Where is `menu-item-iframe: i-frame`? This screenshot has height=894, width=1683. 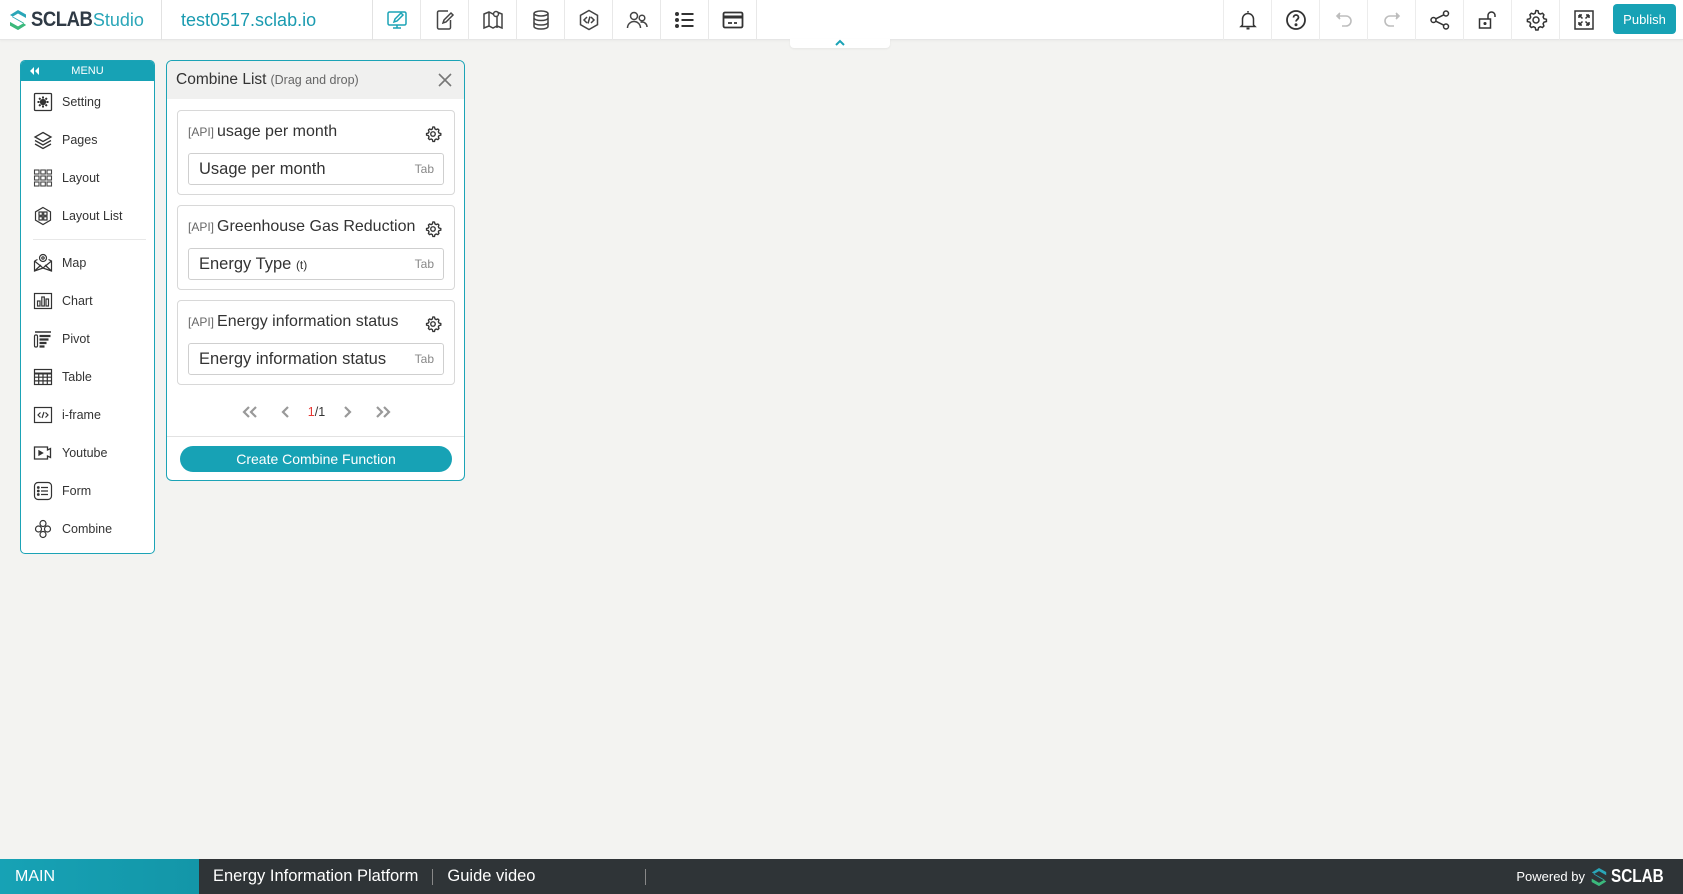
menu-item-iframe: i-frame is located at coordinates (87, 415).